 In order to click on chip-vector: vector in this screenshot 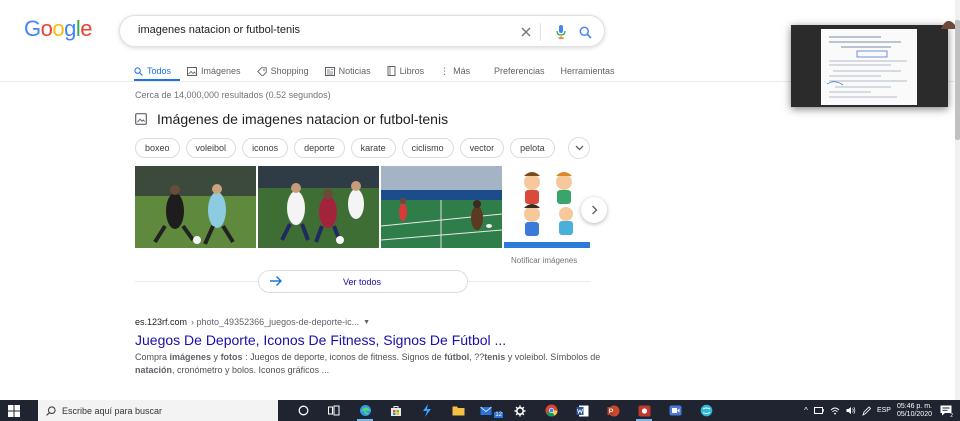, I will do `click(482, 148)`.